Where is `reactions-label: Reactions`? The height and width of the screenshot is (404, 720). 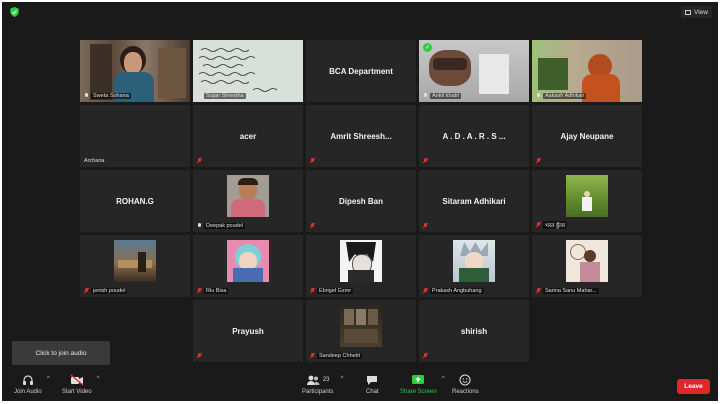
reactions-label: Reactions is located at coordinates (465, 392).